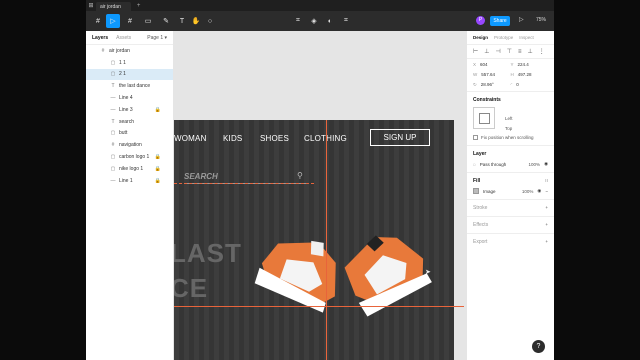 This screenshot has width=640, height=360. I want to click on share-button: Share, so click(500, 21).